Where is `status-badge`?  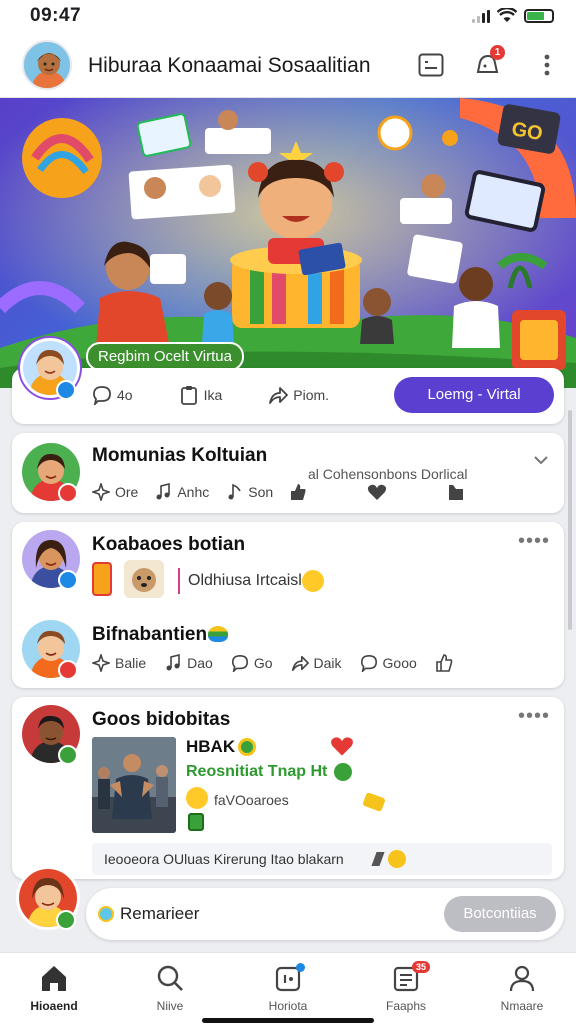 status-badge is located at coordinates (68, 670).